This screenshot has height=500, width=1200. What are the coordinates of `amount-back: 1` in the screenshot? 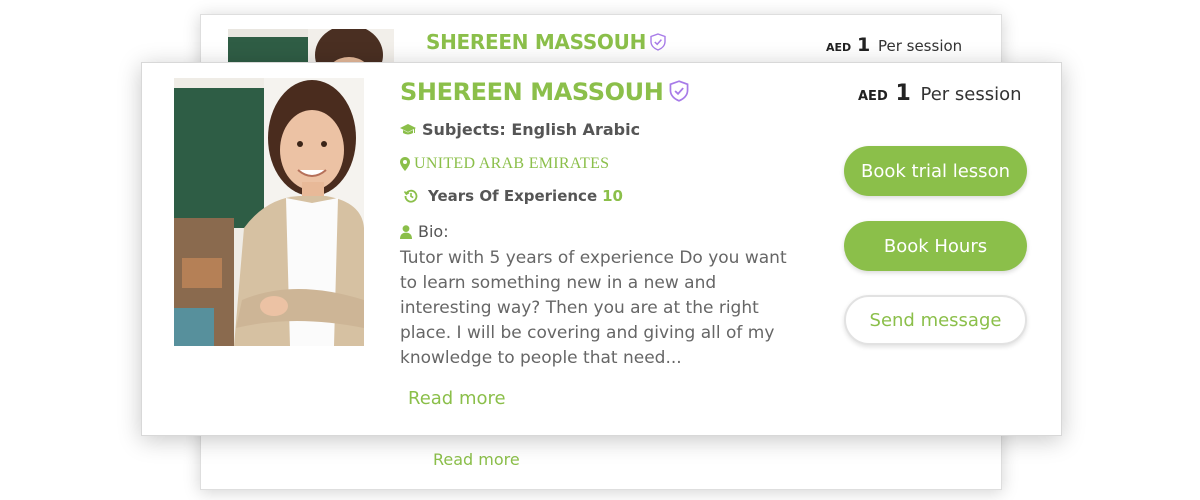 It's located at (863, 45).